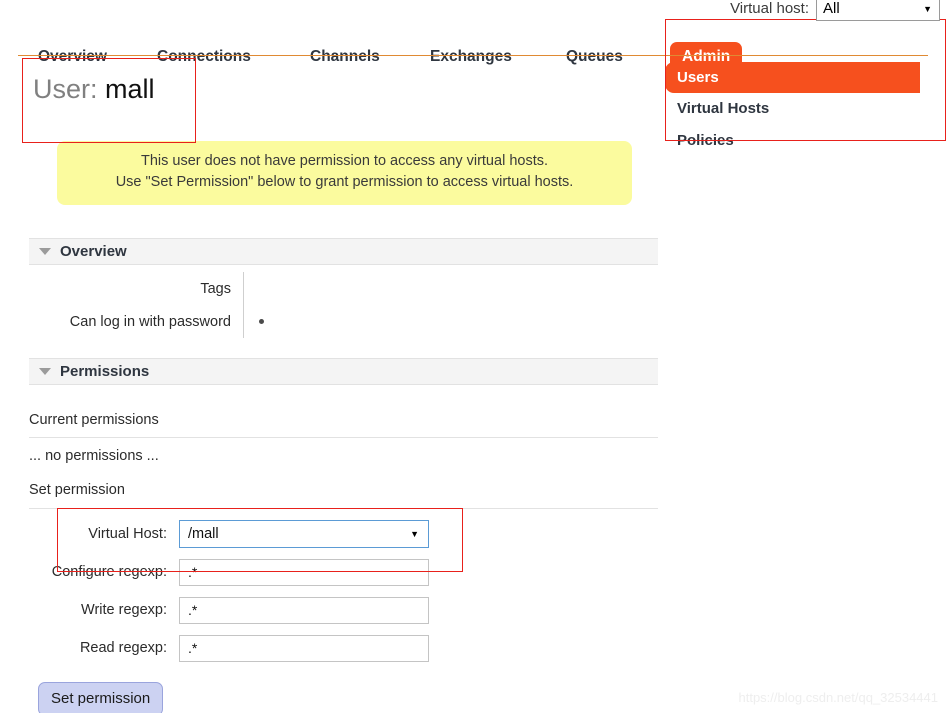 The height and width of the screenshot is (713, 946). What do you see at coordinates (93, 251) in the screenshot?
I see `section-title-overview: Overview` at bounding box center [93, 251].